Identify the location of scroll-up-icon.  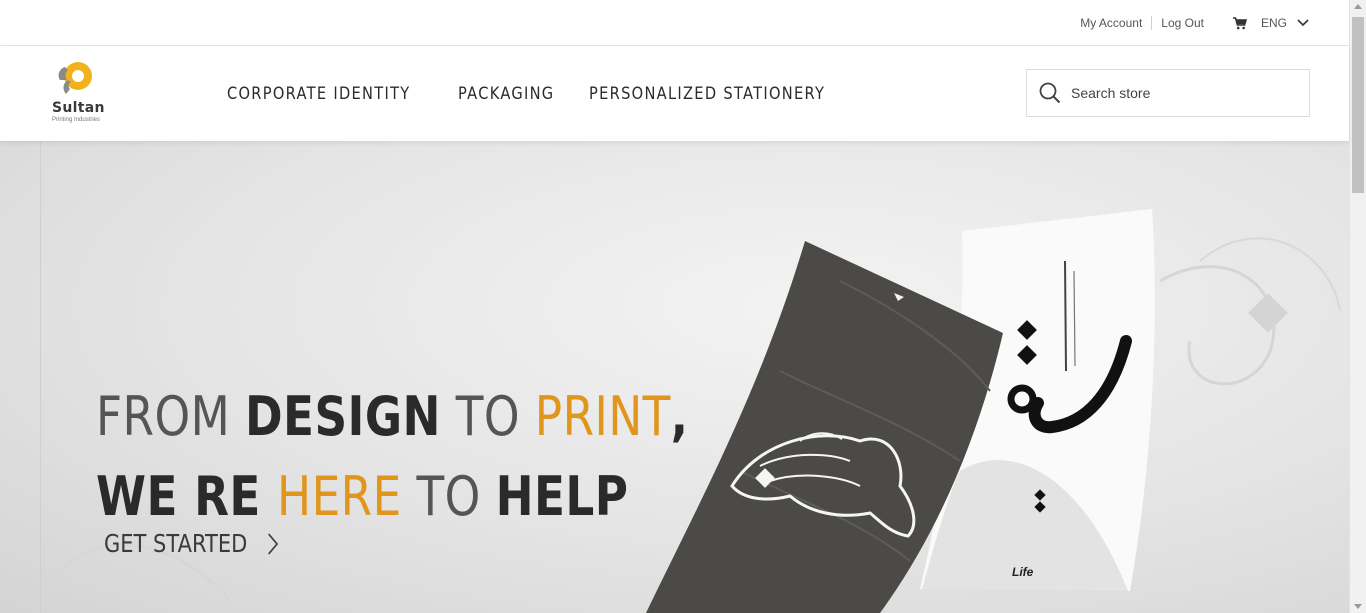
(1358, 6).